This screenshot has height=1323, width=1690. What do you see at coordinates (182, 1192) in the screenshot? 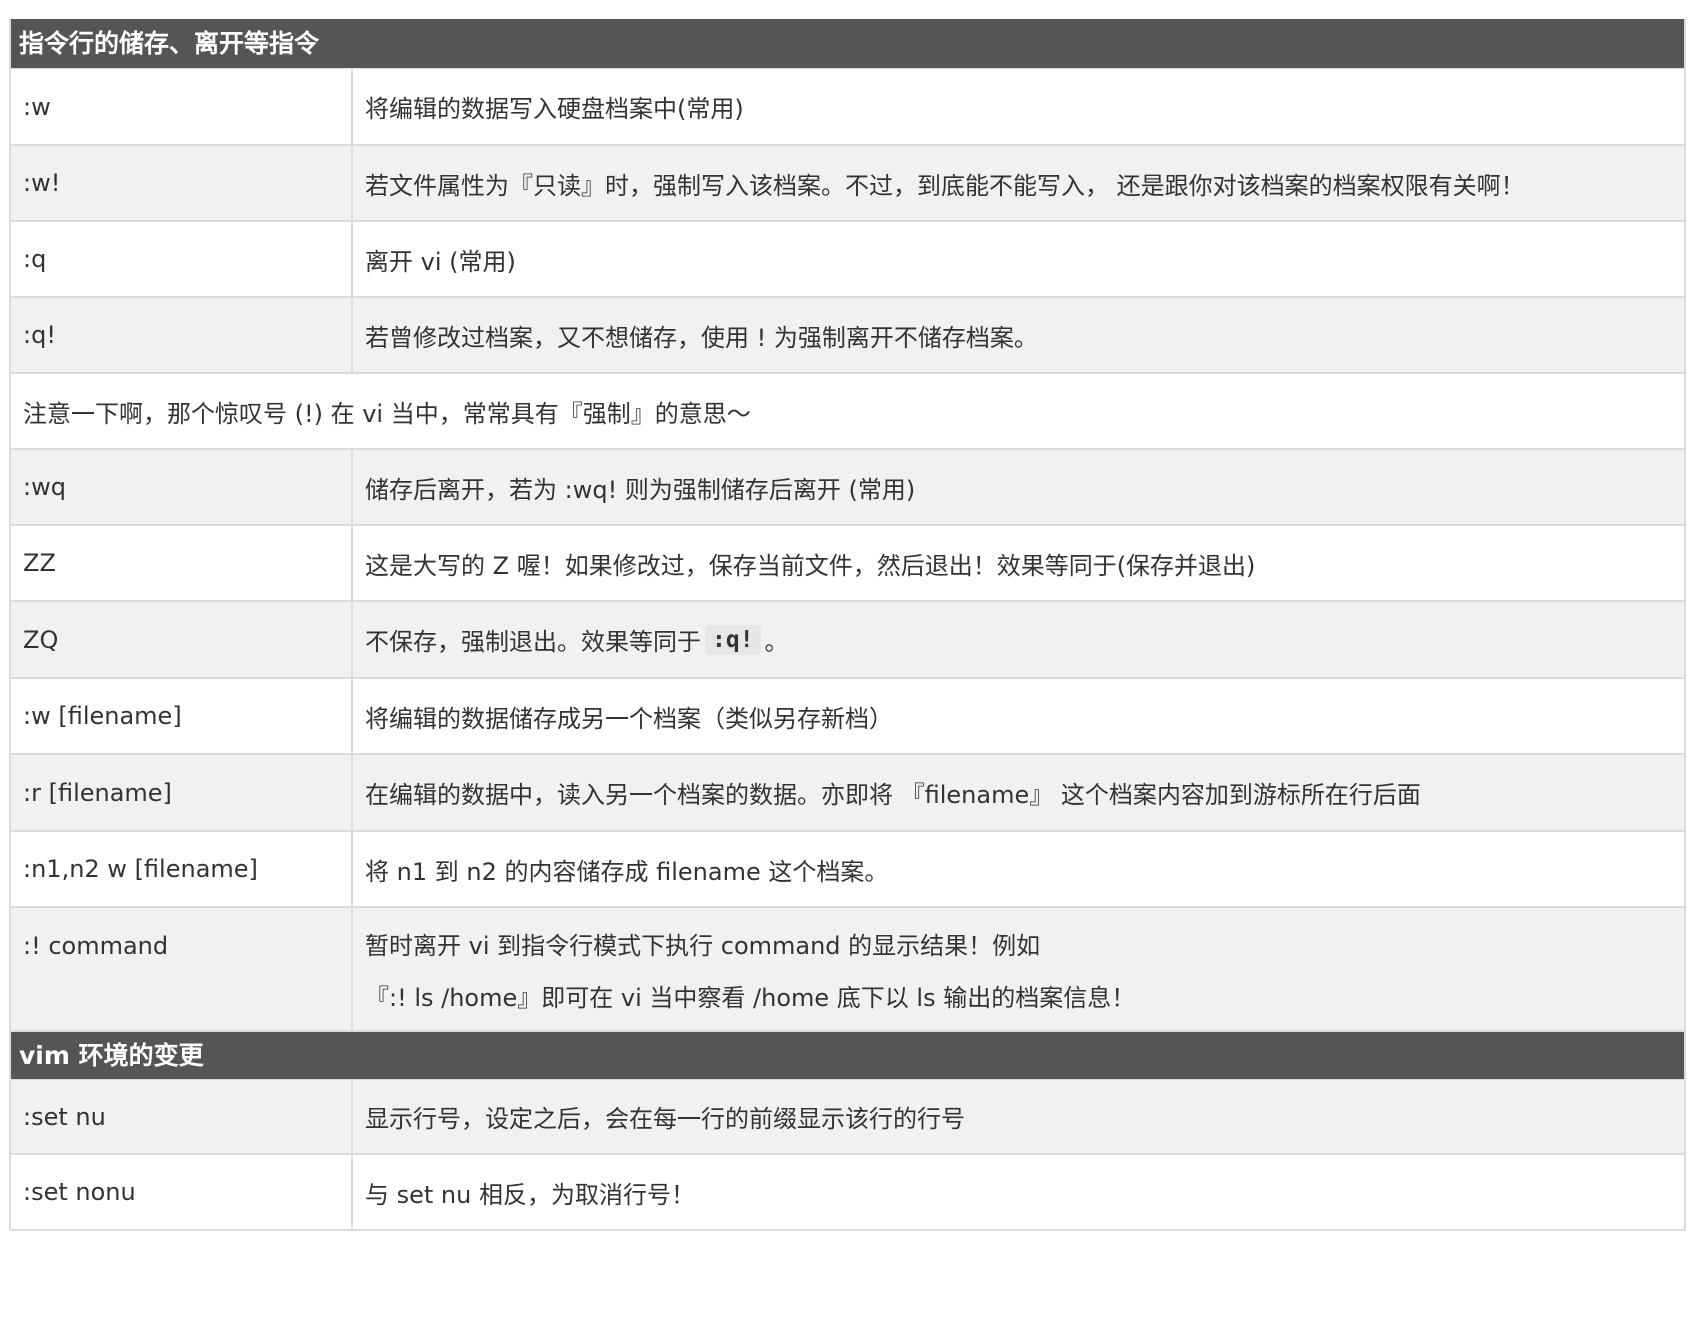
I see `command-cell: :set nonu` at bounding box center [182, 1192].